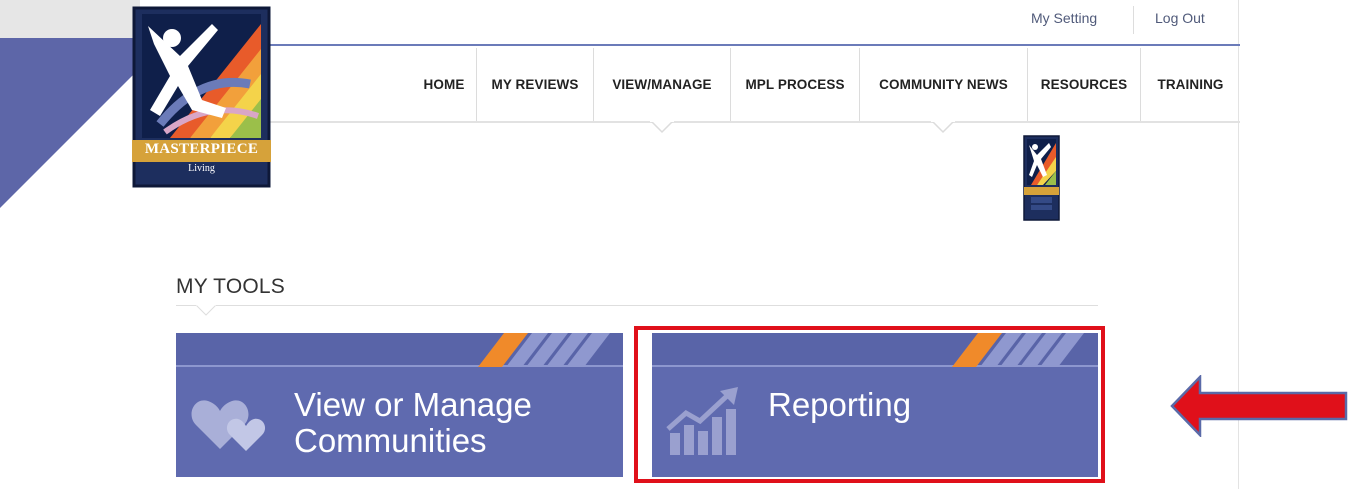 The height and width of the screenshot is (489, 1357). I want to click on community-logo, so click(1041, 178).